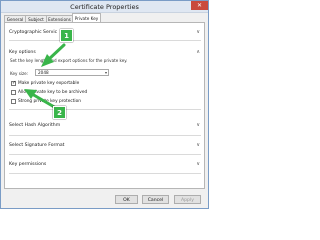 Image resolution: width=320 pixels, height=240 pixels. What do you see at coordinates (66, 35) in the screenshot?
I see `callout-badge-1: 1` at bounding box center [66, 35].